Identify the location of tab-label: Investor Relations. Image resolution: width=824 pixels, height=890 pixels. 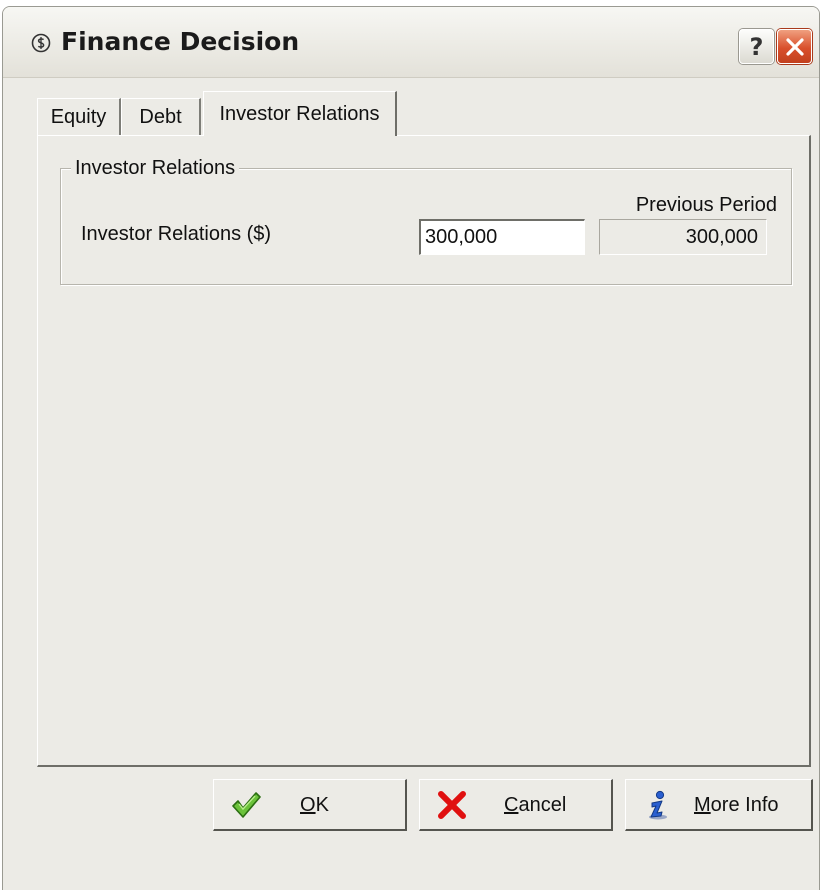
(299, 113).